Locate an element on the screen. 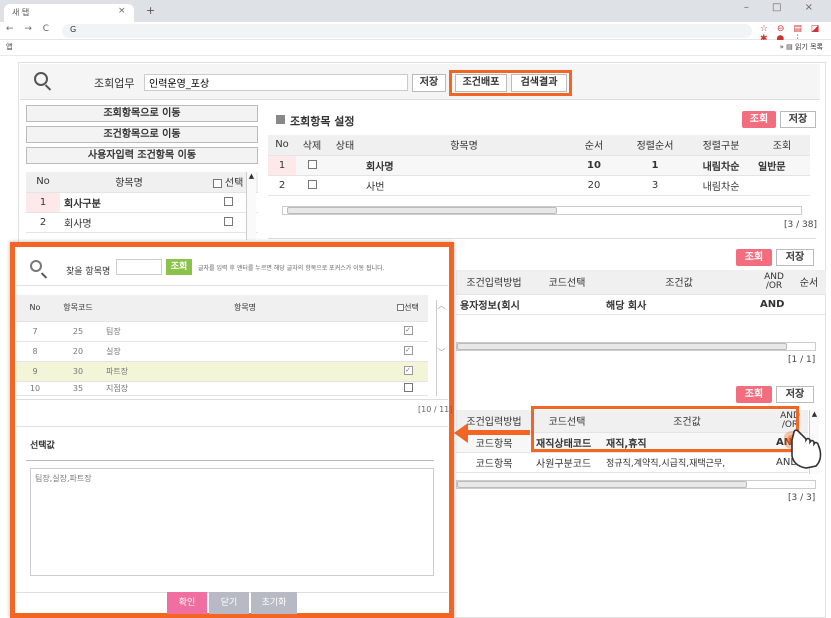 Image resolution: width=831 pixels, height=618 pixels. query-section-title: 조회항목 설정 is located at coordinates (322, 121).